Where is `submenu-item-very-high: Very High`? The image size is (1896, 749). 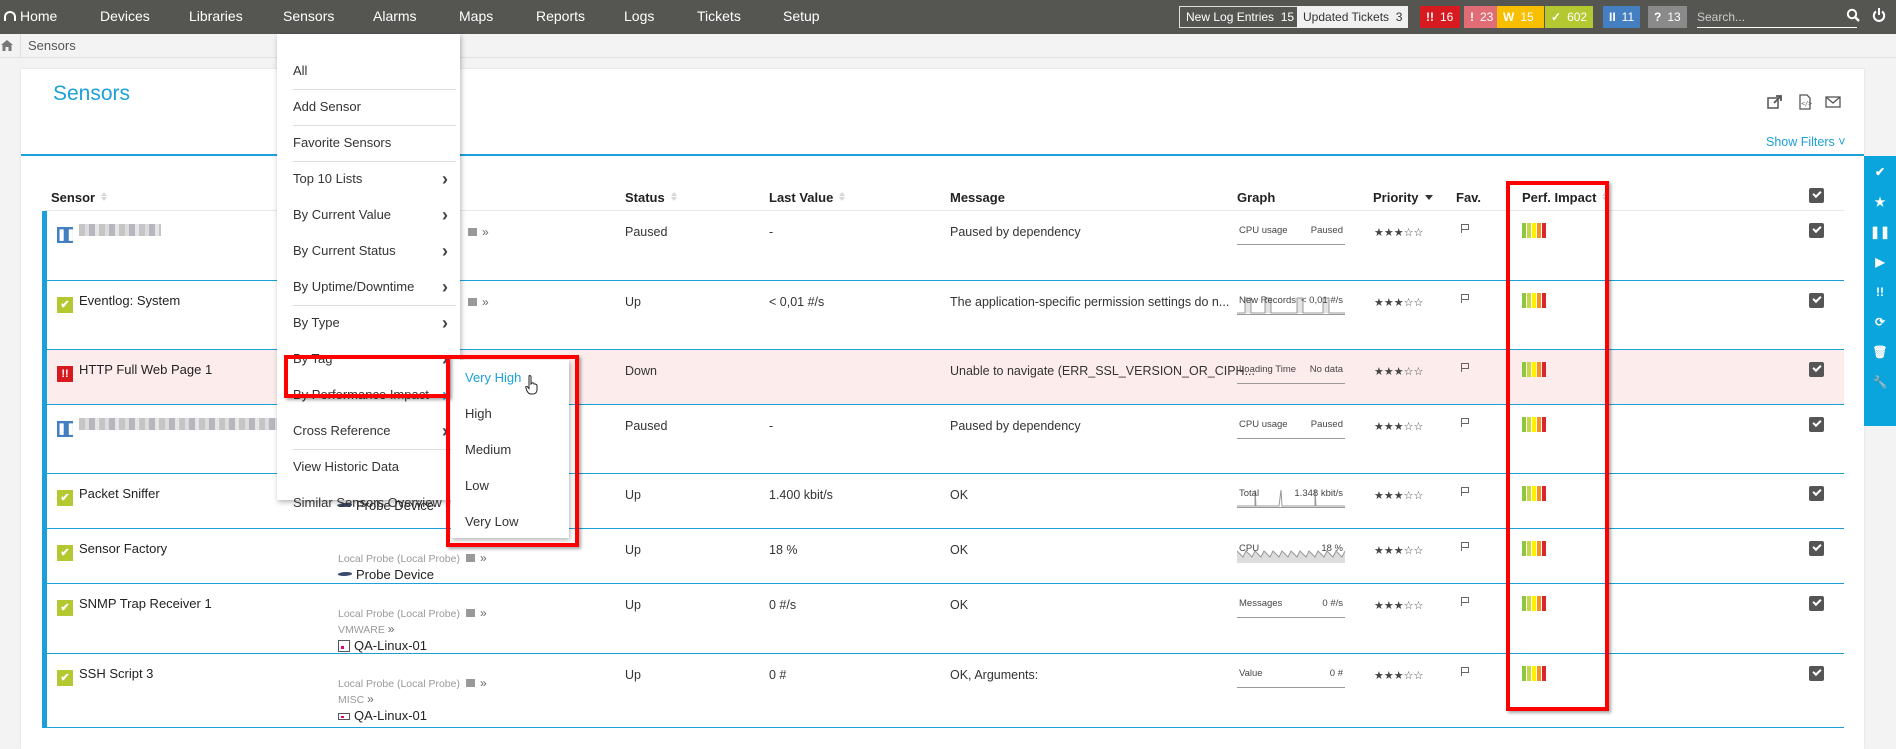 submenu-item-very-high: Very High is located at coordinates (493, 378).